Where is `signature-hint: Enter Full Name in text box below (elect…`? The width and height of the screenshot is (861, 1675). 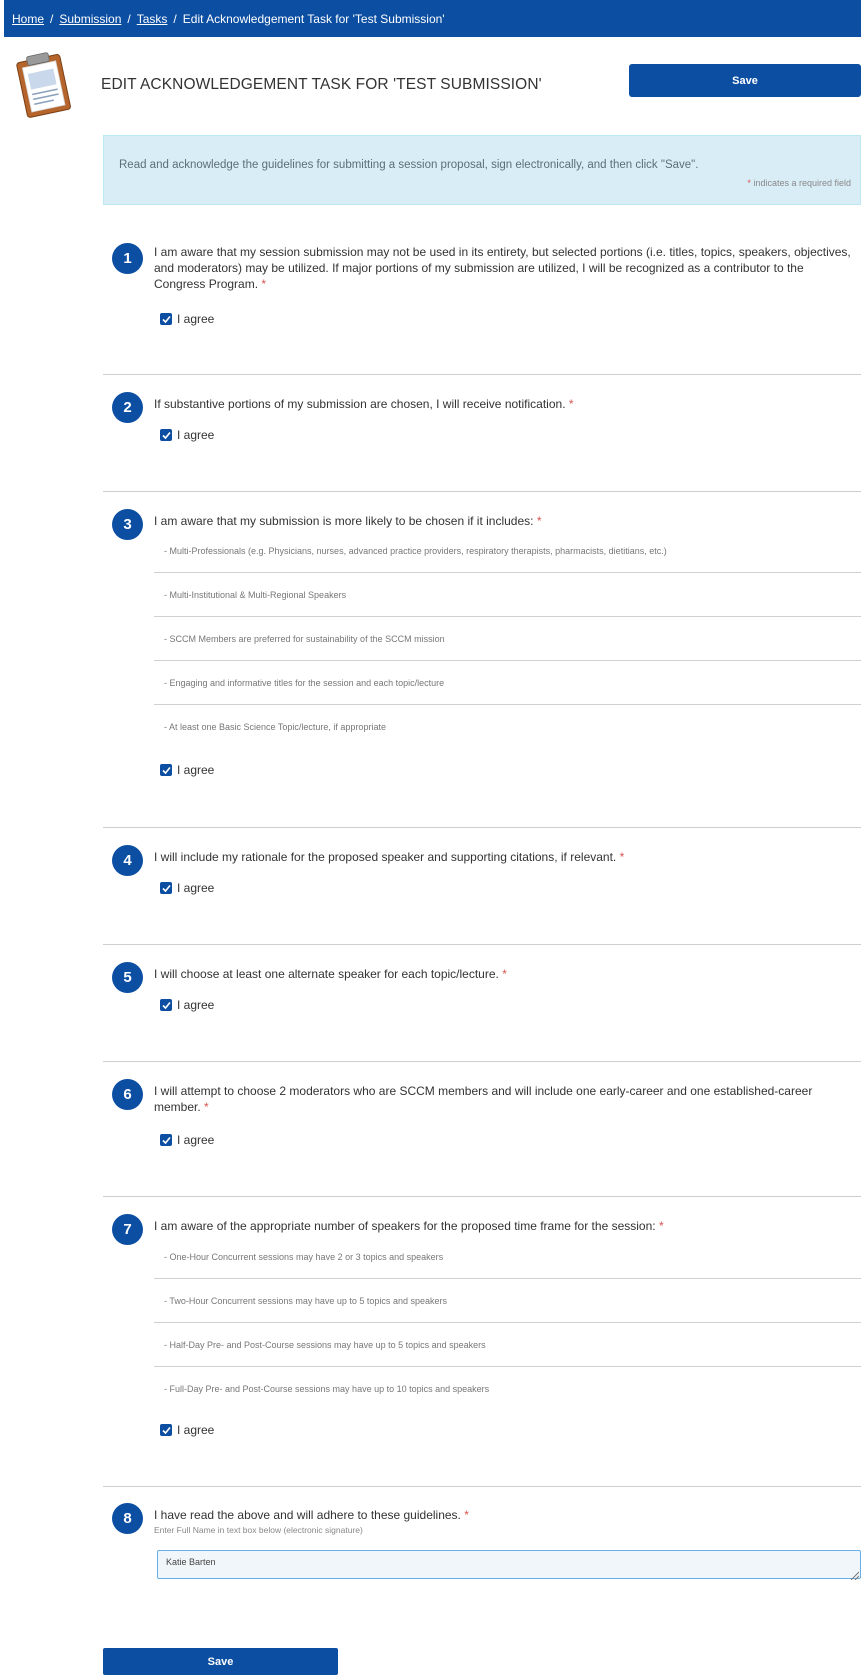
signature-hint: Enter Full Name in text box below (elect… is located at coordinates (258, 1530).